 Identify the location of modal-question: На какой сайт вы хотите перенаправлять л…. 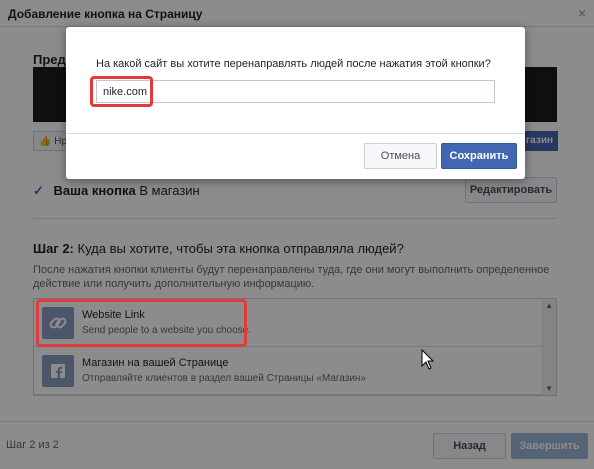
(293, 64).